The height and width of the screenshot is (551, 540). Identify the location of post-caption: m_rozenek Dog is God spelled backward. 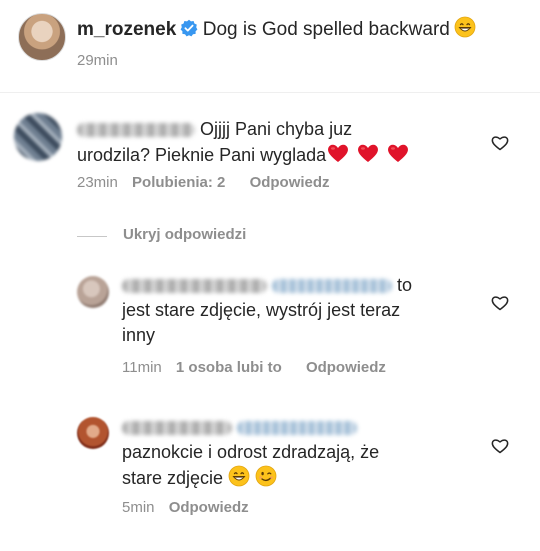
(276, 29).